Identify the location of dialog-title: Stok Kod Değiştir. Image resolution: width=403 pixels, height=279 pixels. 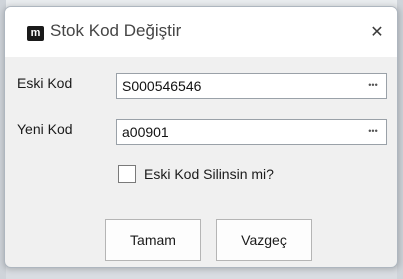
(116, 30).